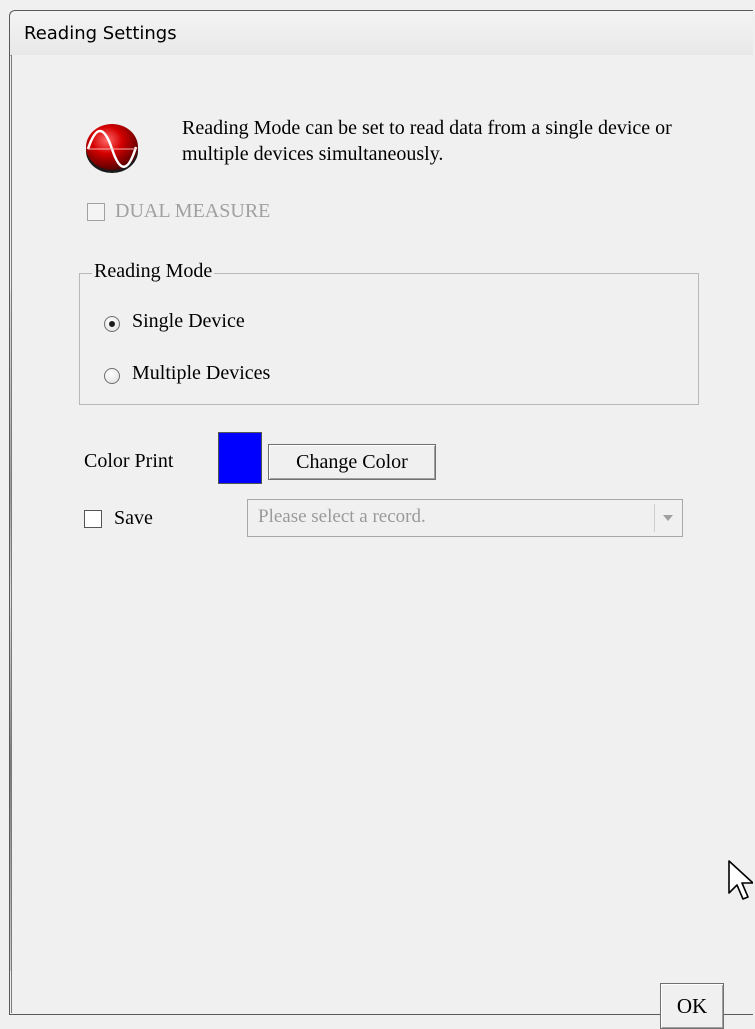 This screenshot has height=1029, width=755. Describe the element at coordinates (740, 880) in the screenshot. I see `mouse-pointer-icon` at that location.